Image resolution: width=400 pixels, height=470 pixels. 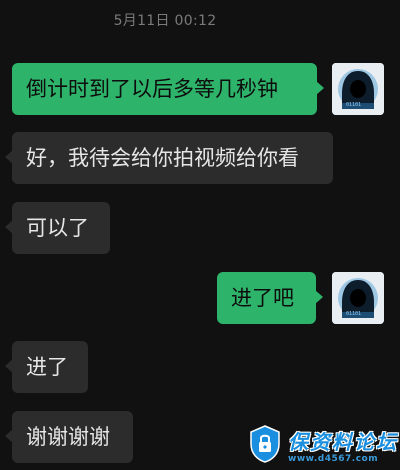 I want to click on incoming-message-bubble: 可以了, so click(x=57, y=228).